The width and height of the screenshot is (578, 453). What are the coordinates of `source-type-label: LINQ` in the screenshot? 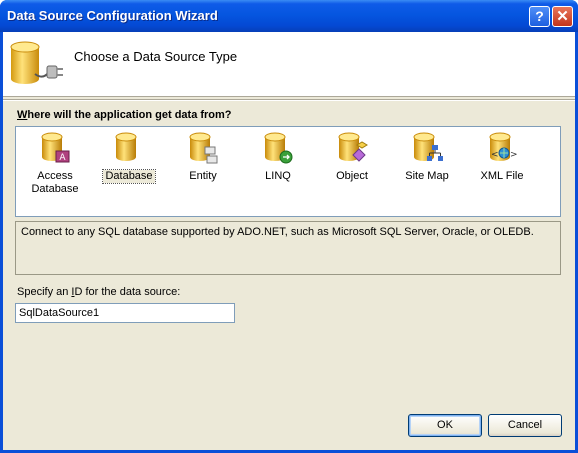 It's located at (278, 176).